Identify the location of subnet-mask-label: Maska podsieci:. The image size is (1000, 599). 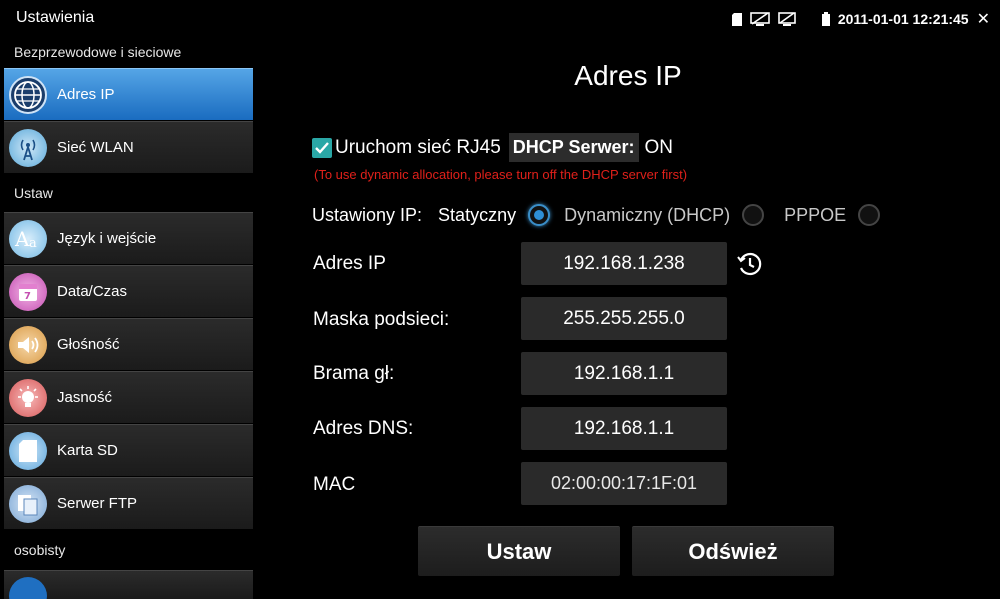
(381, 319).